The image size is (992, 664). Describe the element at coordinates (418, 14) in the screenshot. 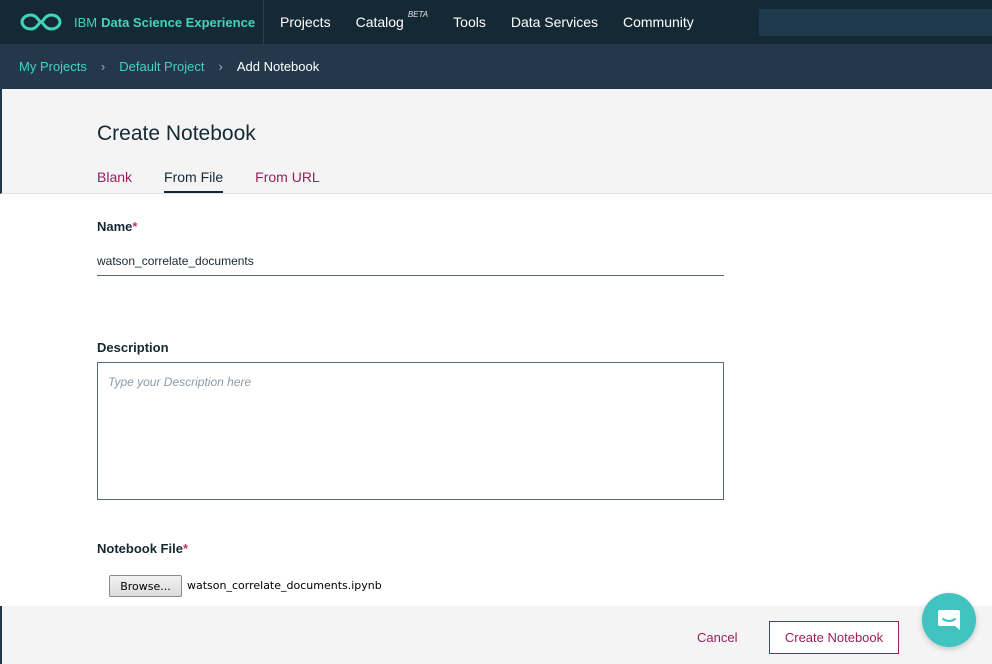

I see `beta-badge: BETA` at that location.